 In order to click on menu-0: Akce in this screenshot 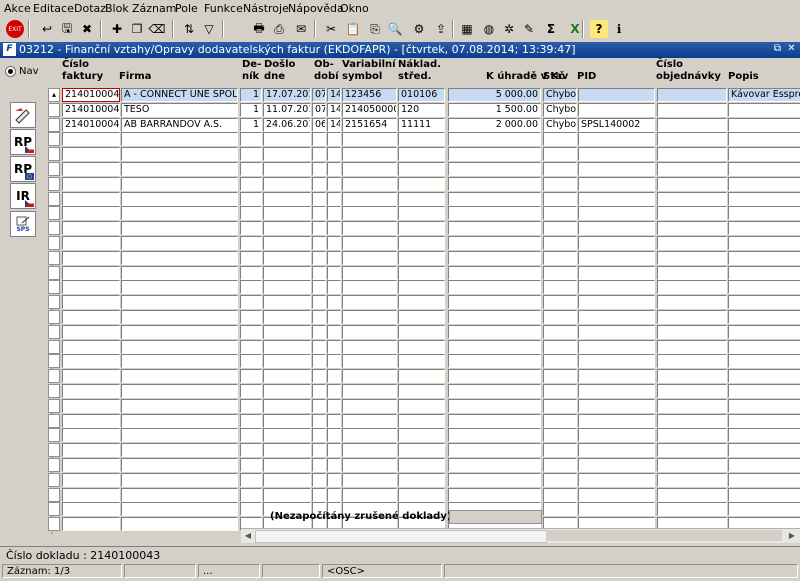, I will do `click(17, 8)`.